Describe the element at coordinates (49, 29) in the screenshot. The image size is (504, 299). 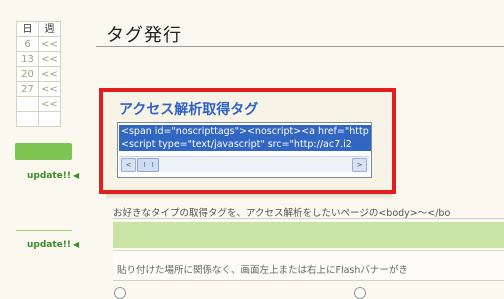
I see `calendar-head-week: 週` at that location.